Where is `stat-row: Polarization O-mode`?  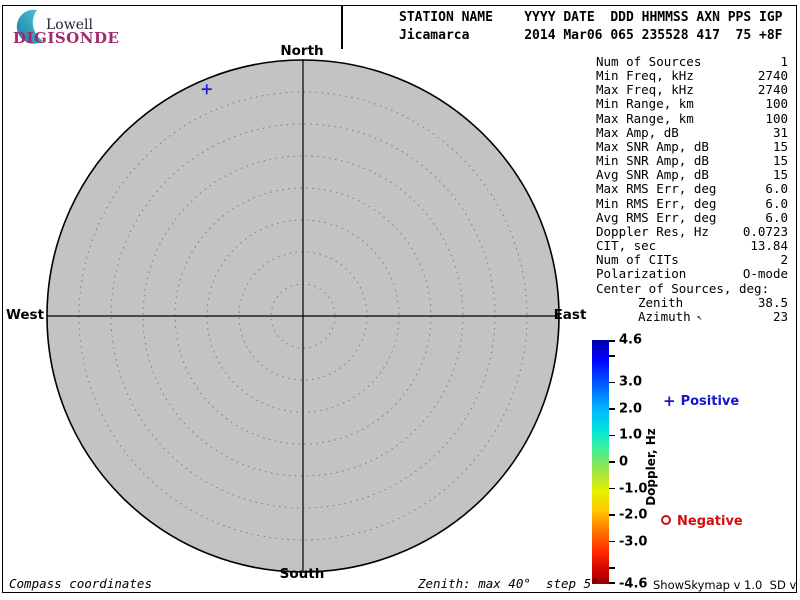 stat-row: Polarization O-mode is located at coordinates (692, 274).